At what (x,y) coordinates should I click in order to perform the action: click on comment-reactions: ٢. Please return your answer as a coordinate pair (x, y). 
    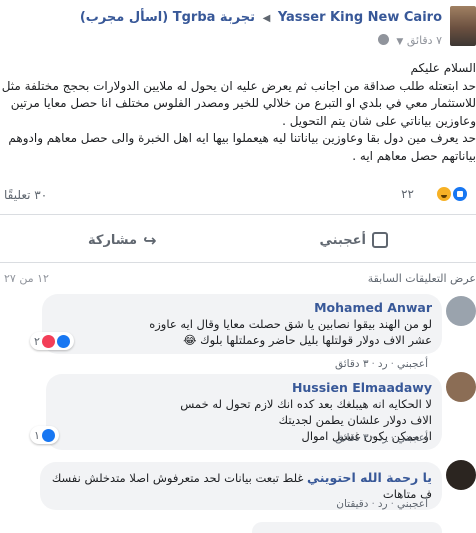
    Looking at the image, I should click on (52, 341).